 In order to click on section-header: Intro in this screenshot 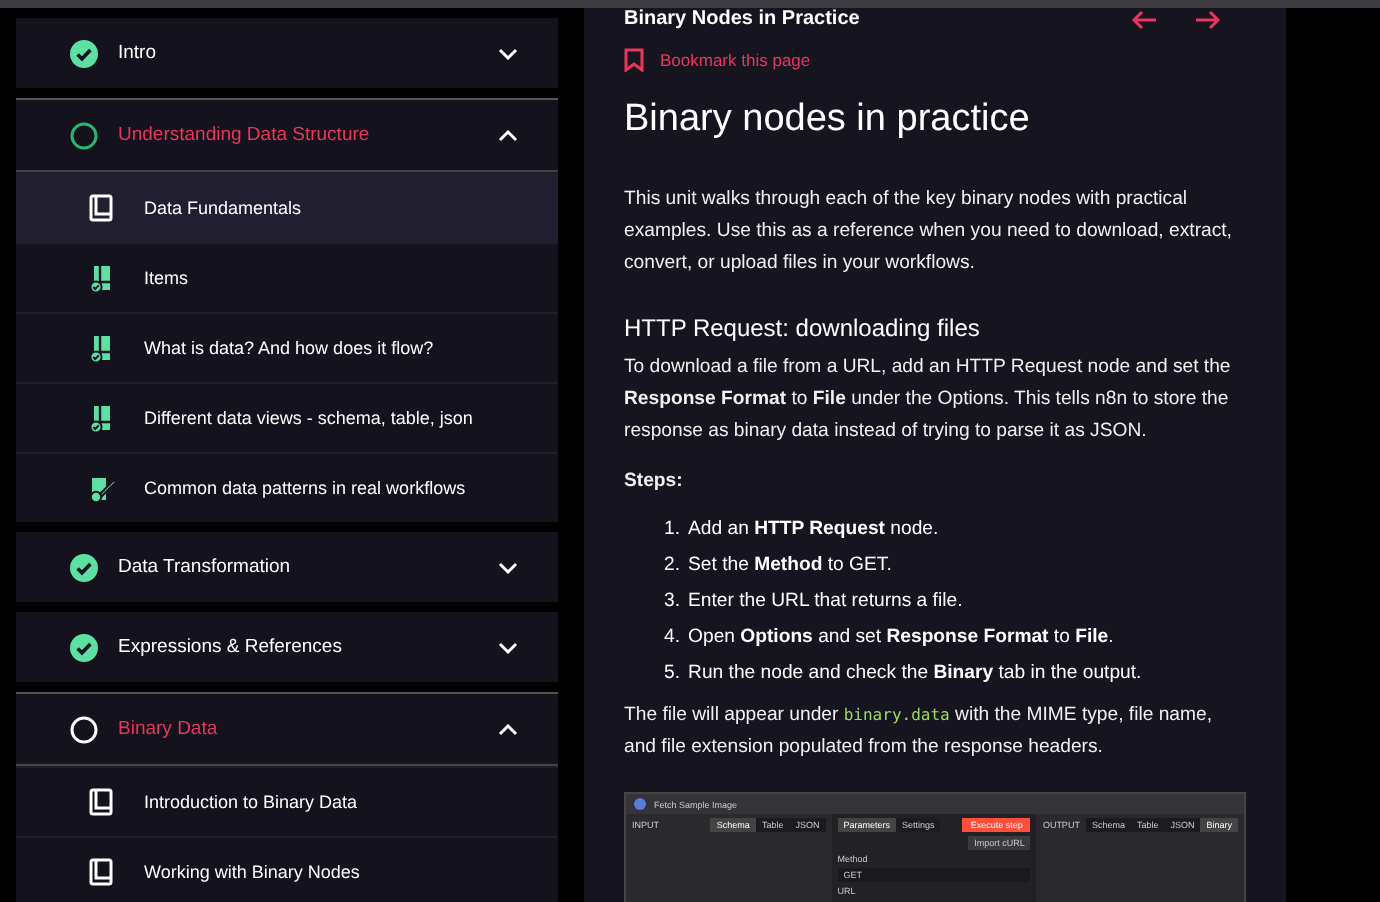, I will do `click(287, 53)`.